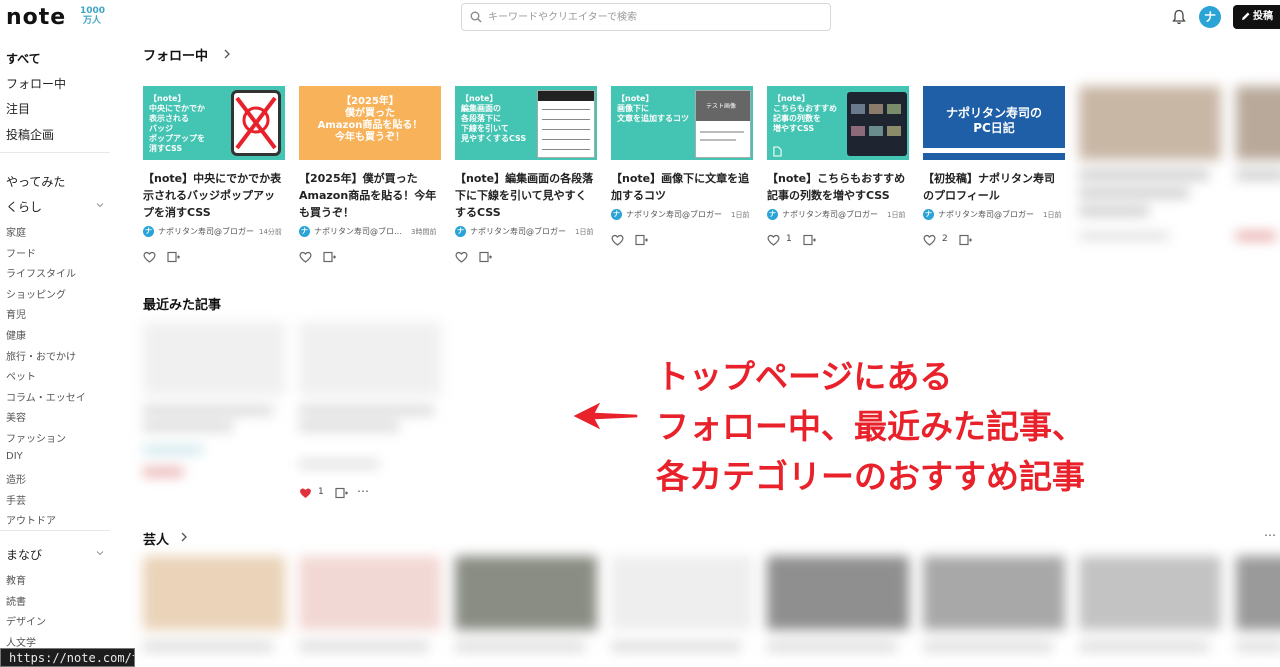  I want to click on article-thumbnail: 【note】 編集画面の 各段落下に 下線を引いて 見やすくするCSS, so click(526, 123).